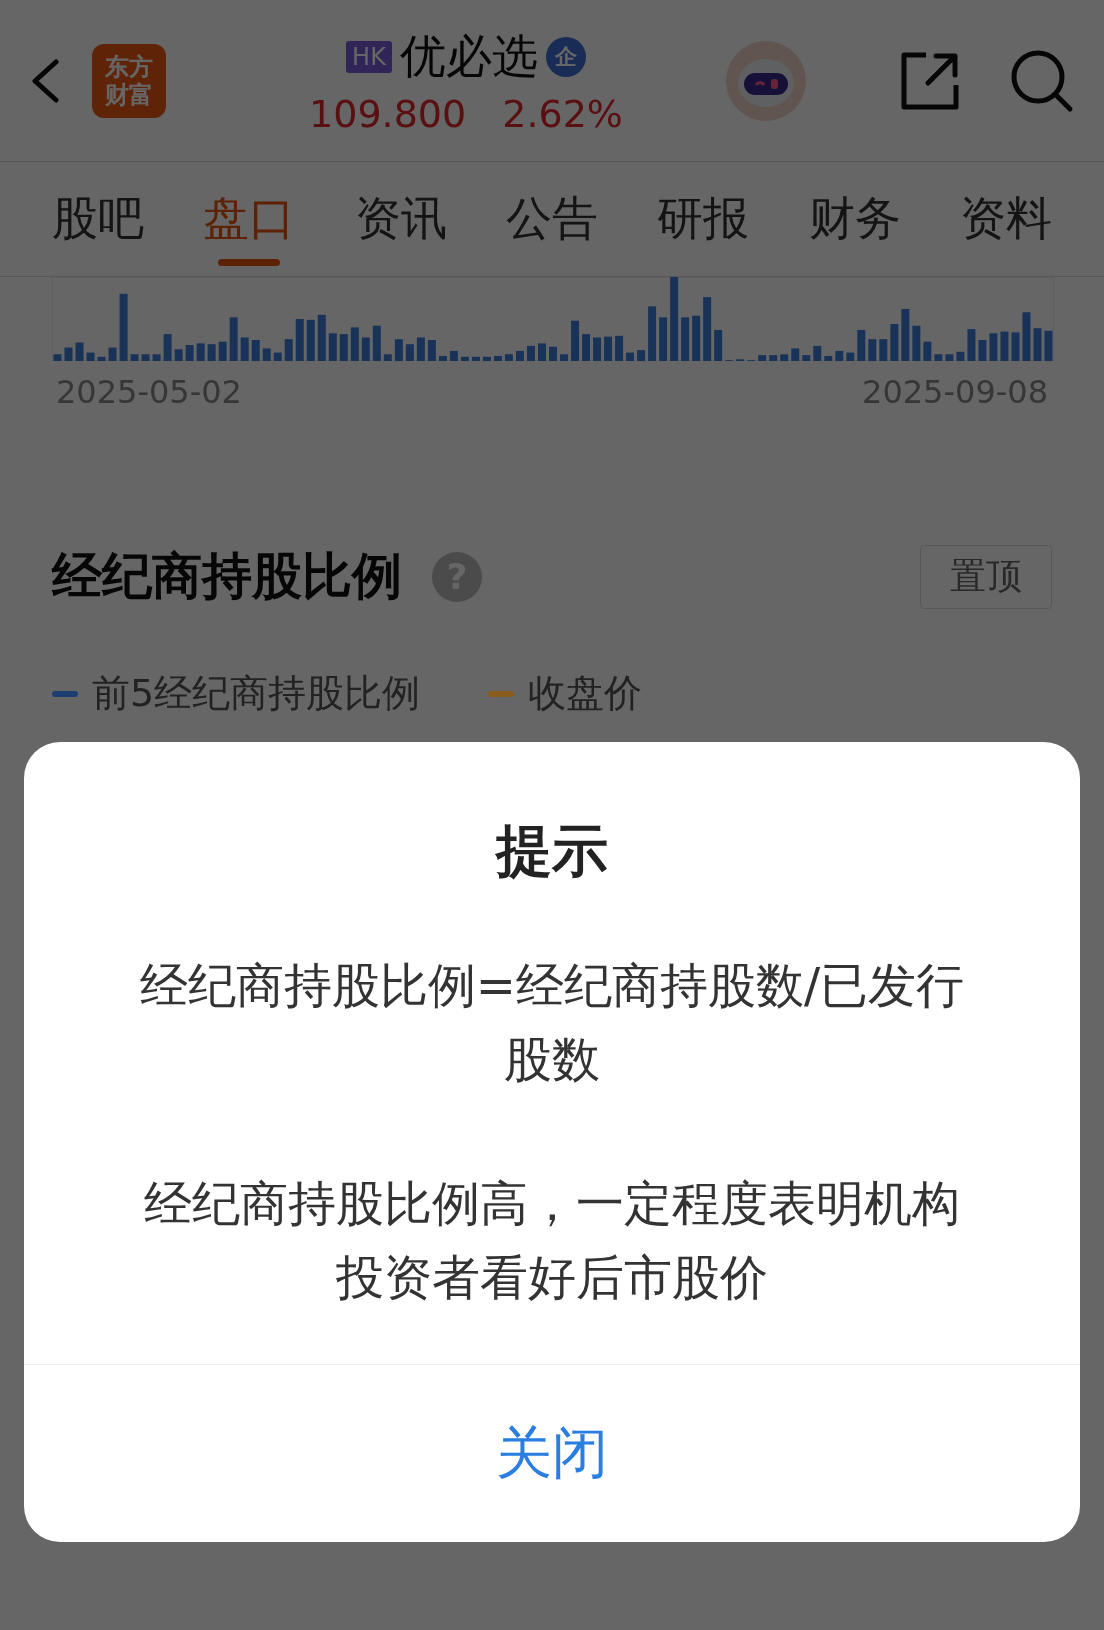 This screenshot has width=1104, height=1630. I want to click on close-button: 关闭, so click(552, 1453).